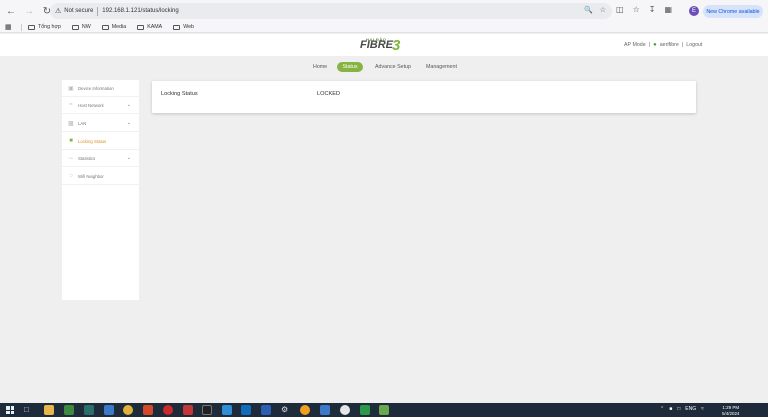  What do you see at coordinates (128, 410) in the screenshot?
I see `chrome-icon` at bounding box center [128, 410].